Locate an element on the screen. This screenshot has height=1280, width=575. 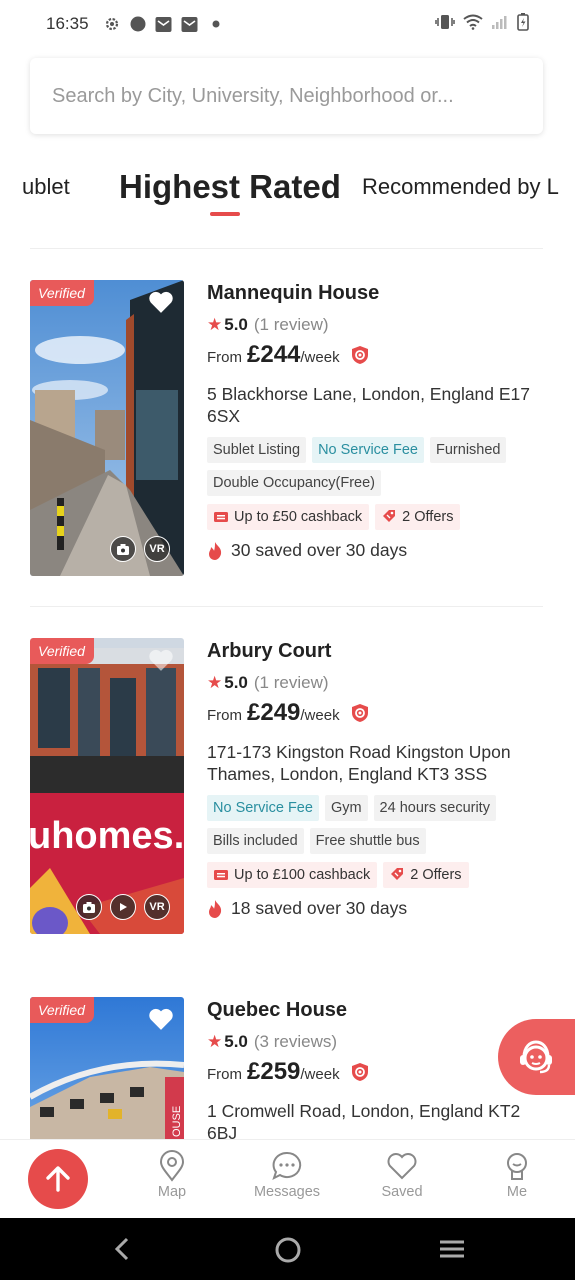
system-nav-bar is located at coordinates (287, 1249).